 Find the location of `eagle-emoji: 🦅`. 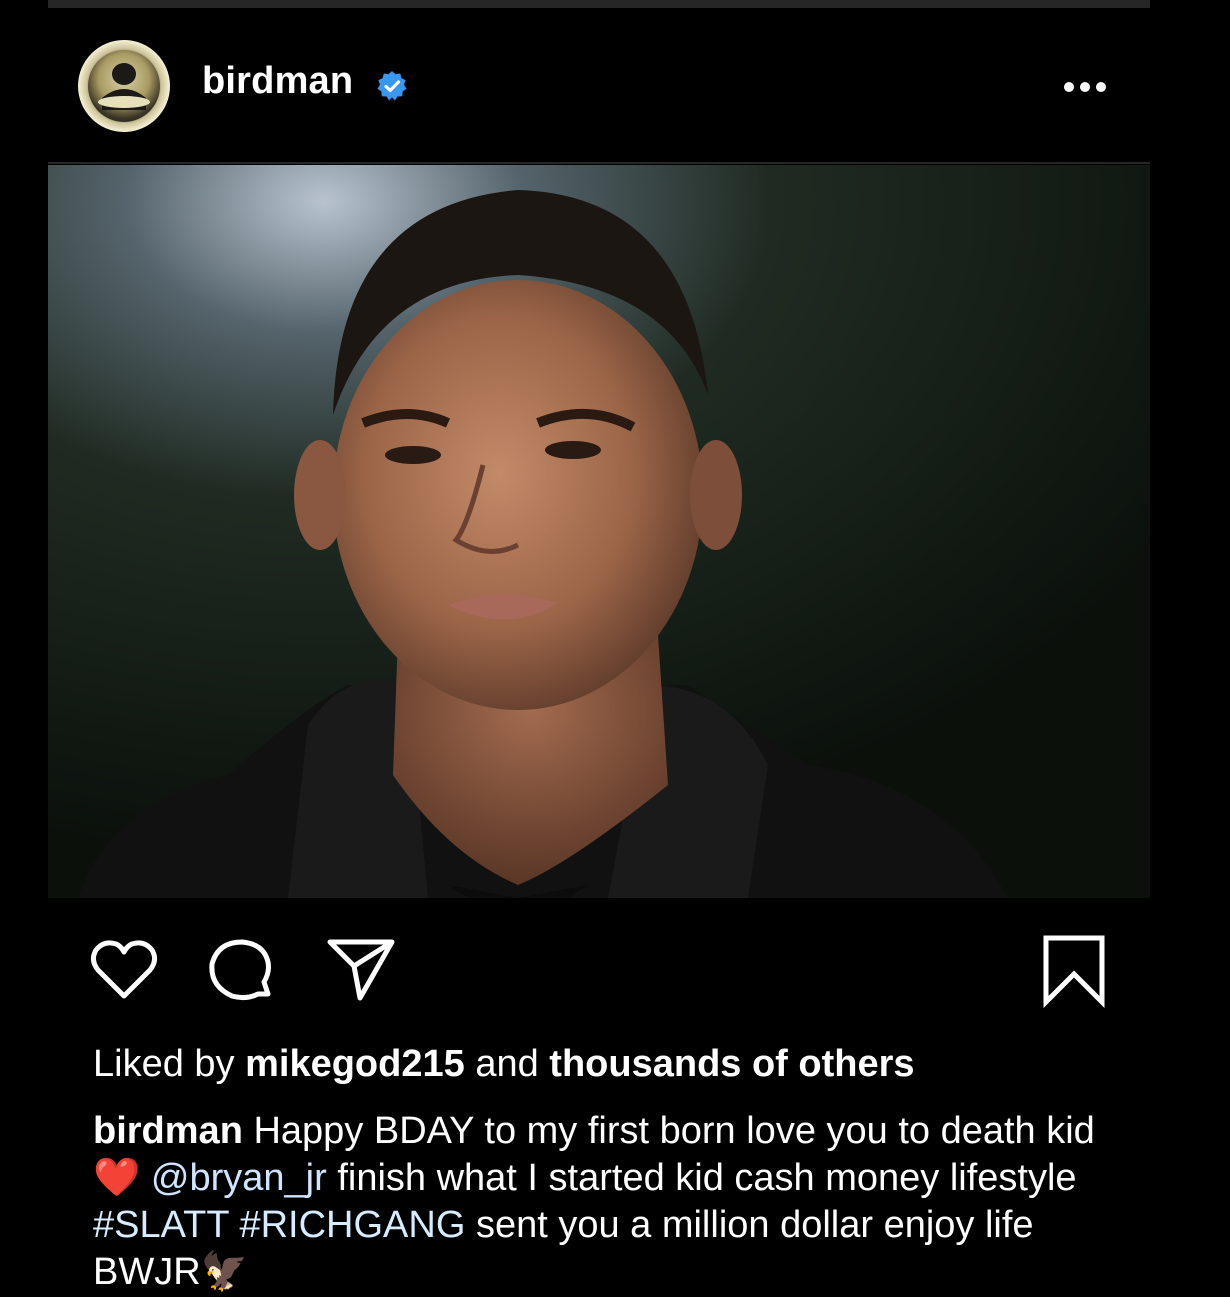

eagle-emoji: 🦅 is located at coordinates (224, 1272).